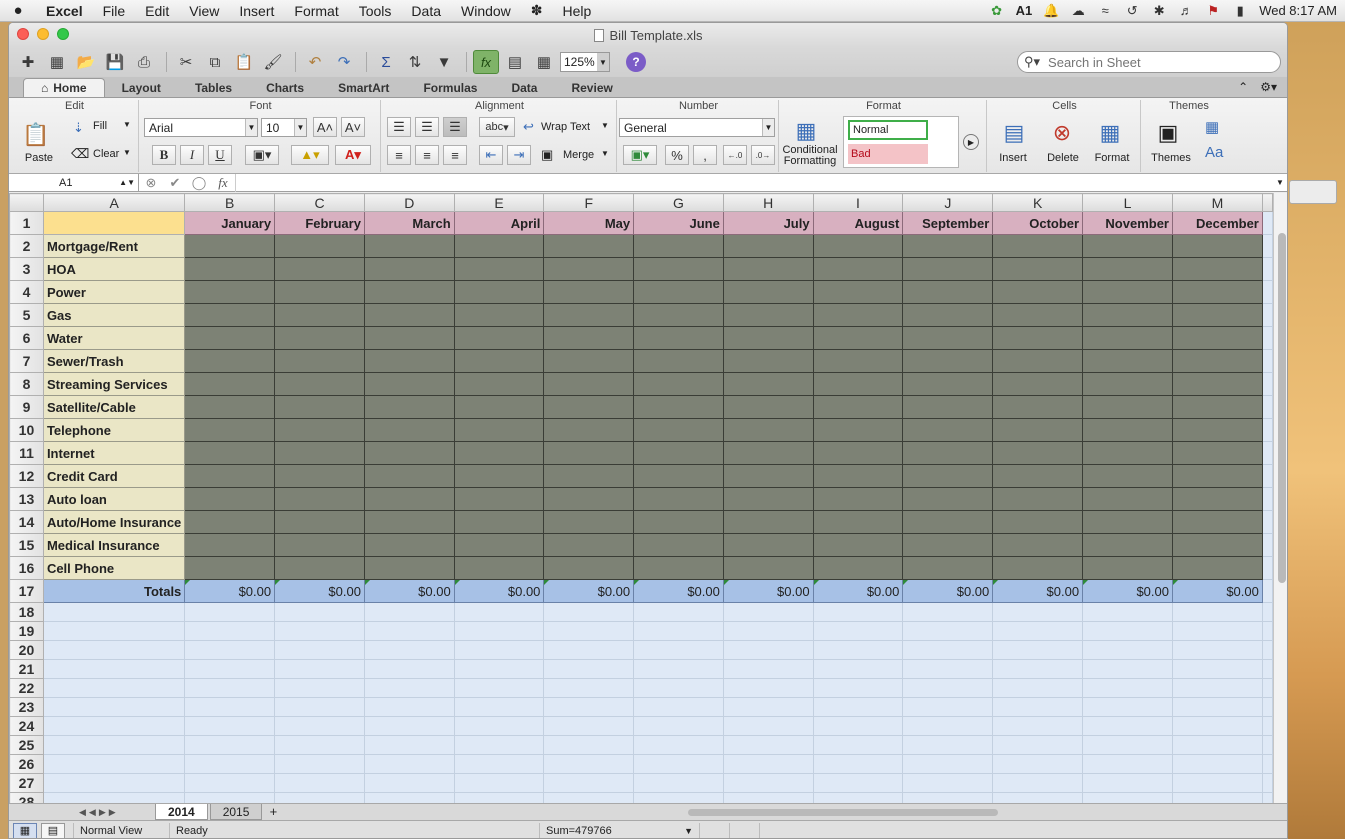  What do you see at coordinates (605, 125) in the screenshot?
I see `wrap-text-dropdown-icon: ▼` at bounding box center [605, 125].